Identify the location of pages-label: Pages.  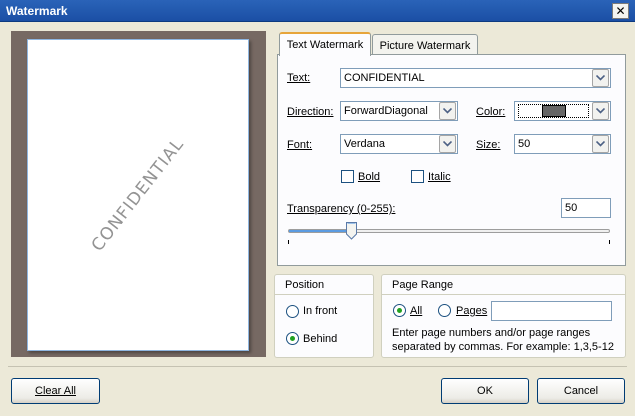
(471, 311).